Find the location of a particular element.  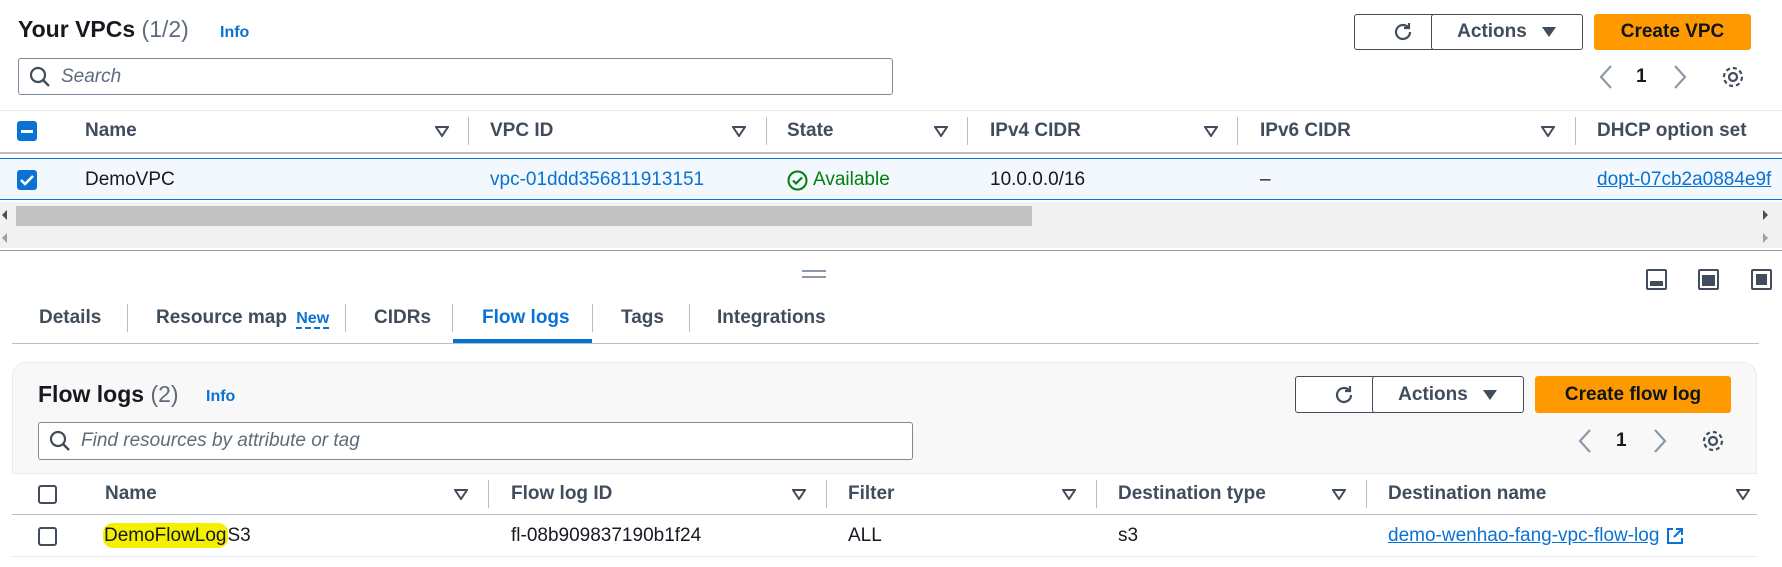

flow-logs-actions-button: Actions is located at coordinates (1448, 394).